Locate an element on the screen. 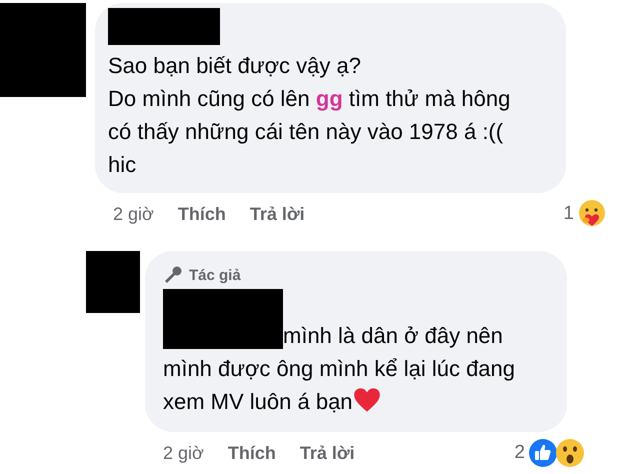 The height and width of the screenshot is (474, 620). reaction-count: 1 is located at coordinates (568, 214).